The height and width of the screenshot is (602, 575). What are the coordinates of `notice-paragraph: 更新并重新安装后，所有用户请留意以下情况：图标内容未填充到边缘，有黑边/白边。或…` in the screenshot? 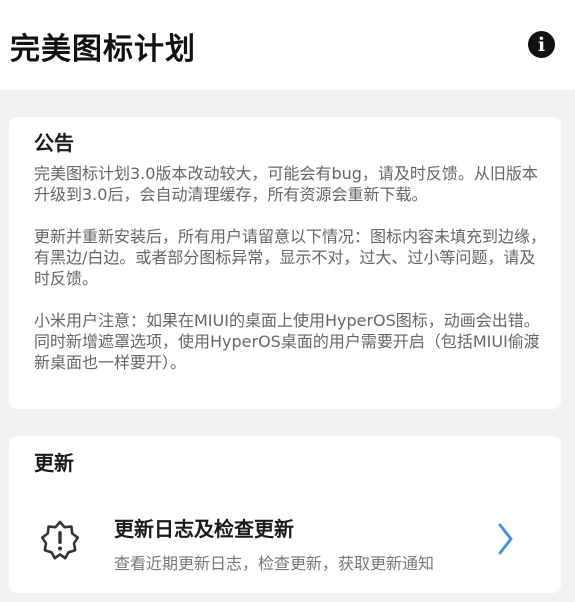 It's located at (290, 257).